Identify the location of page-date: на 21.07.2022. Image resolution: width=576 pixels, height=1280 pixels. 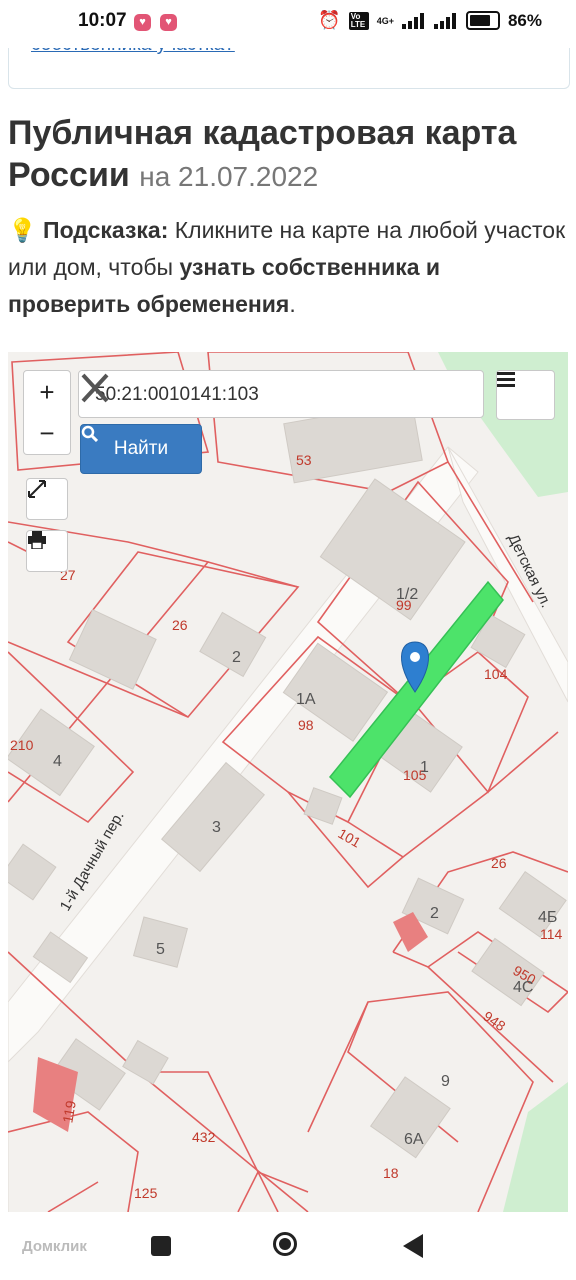
(229, 176).